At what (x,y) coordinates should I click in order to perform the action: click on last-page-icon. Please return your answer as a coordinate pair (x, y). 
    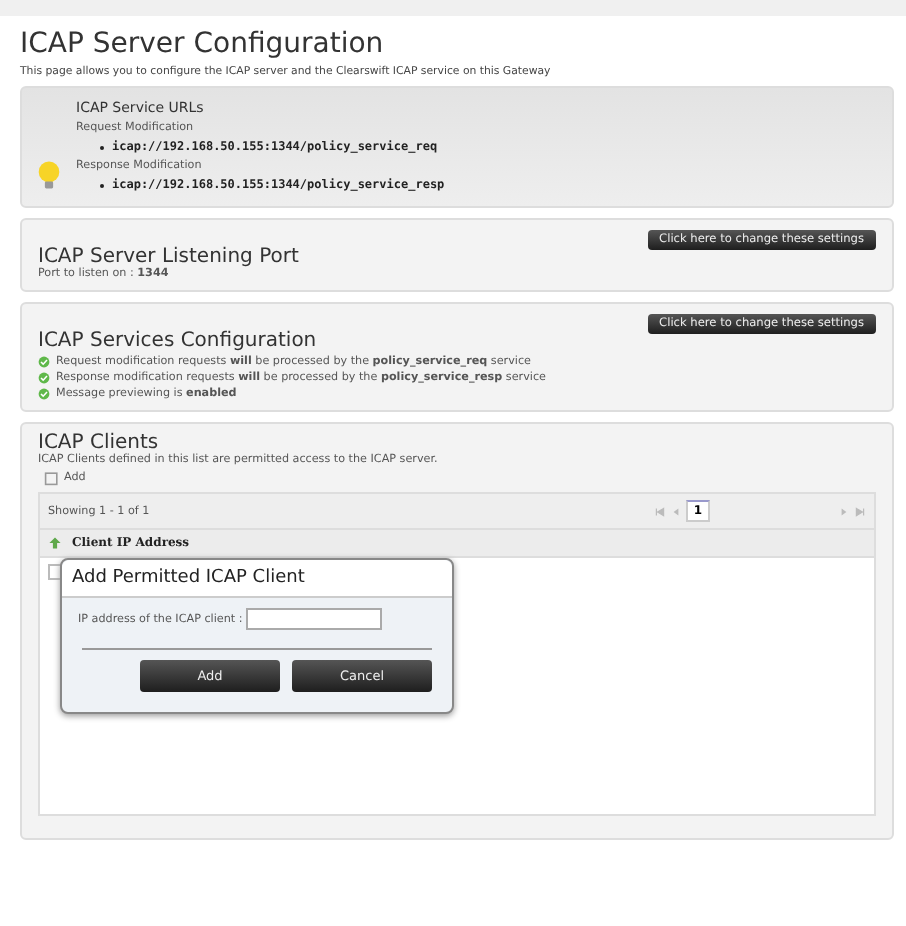
    Looking at the image, I should click on (860, 511).